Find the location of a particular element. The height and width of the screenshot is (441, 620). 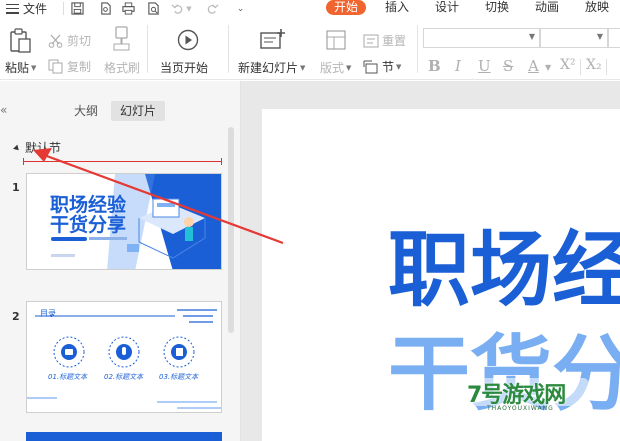

new-slide-icon is located at coordinates (273, 39).